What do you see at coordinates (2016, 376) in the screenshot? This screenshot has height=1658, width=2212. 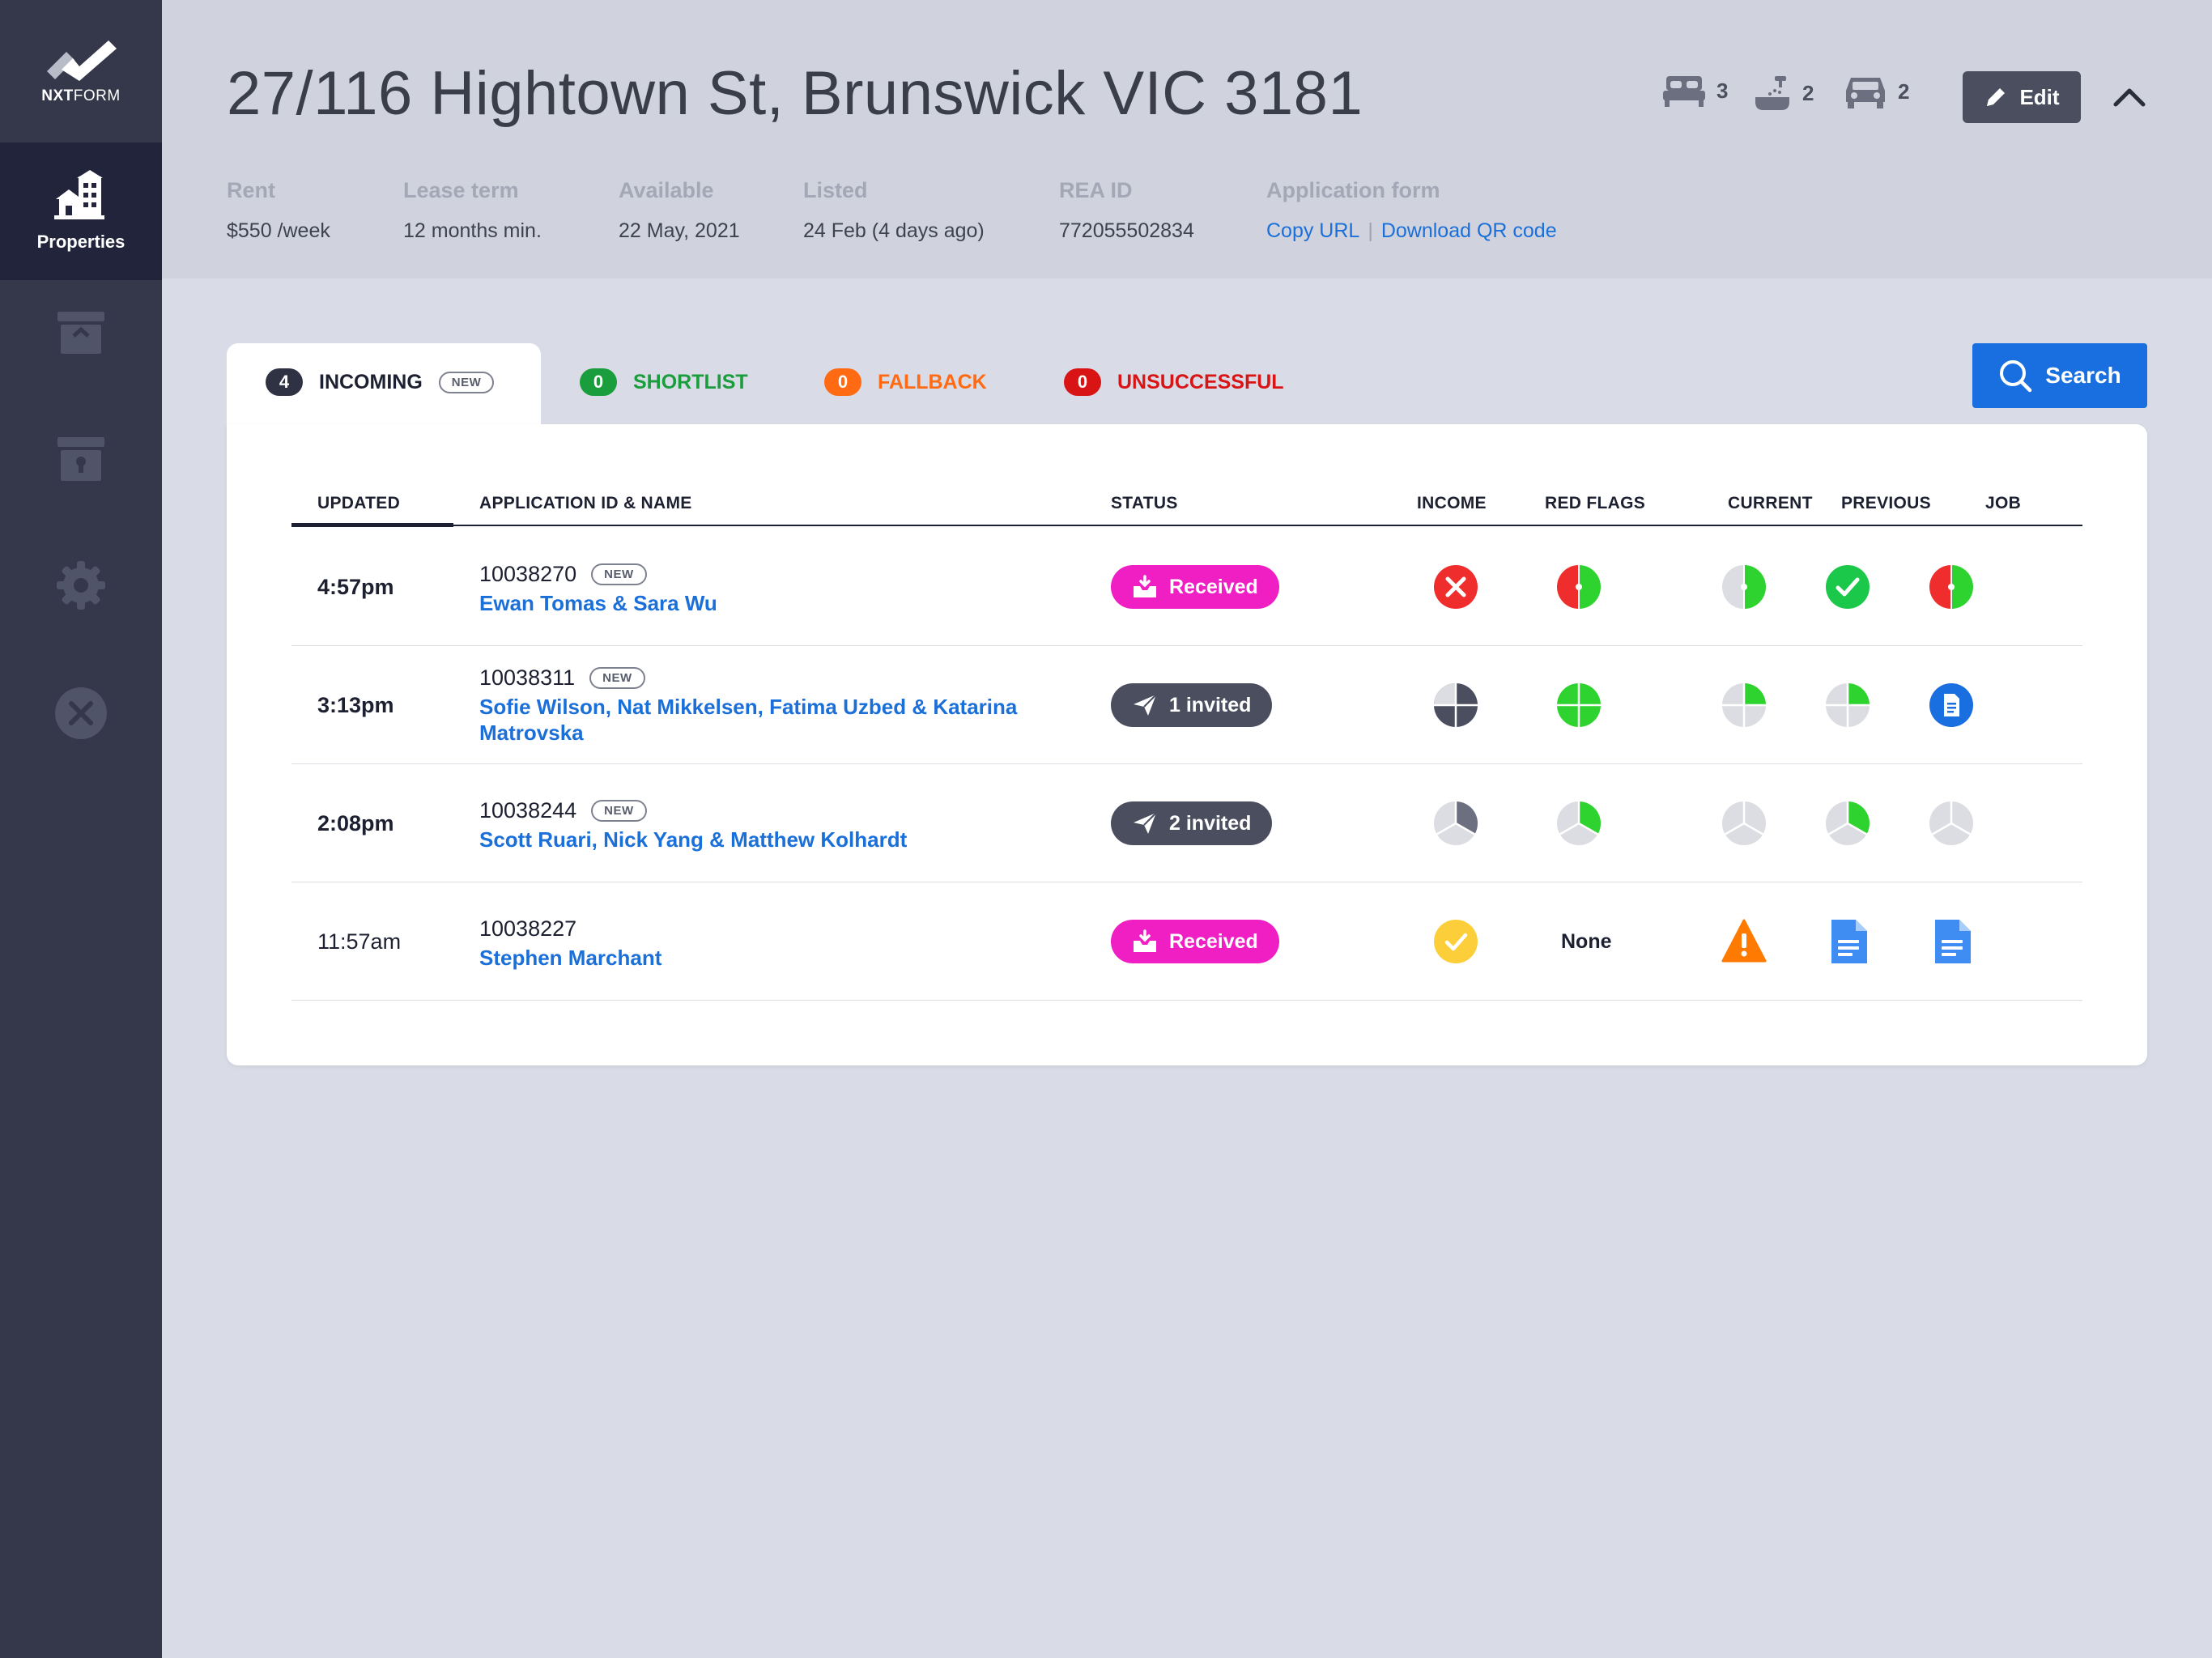 I see `search-icon` at bounding box center [2016, 376].